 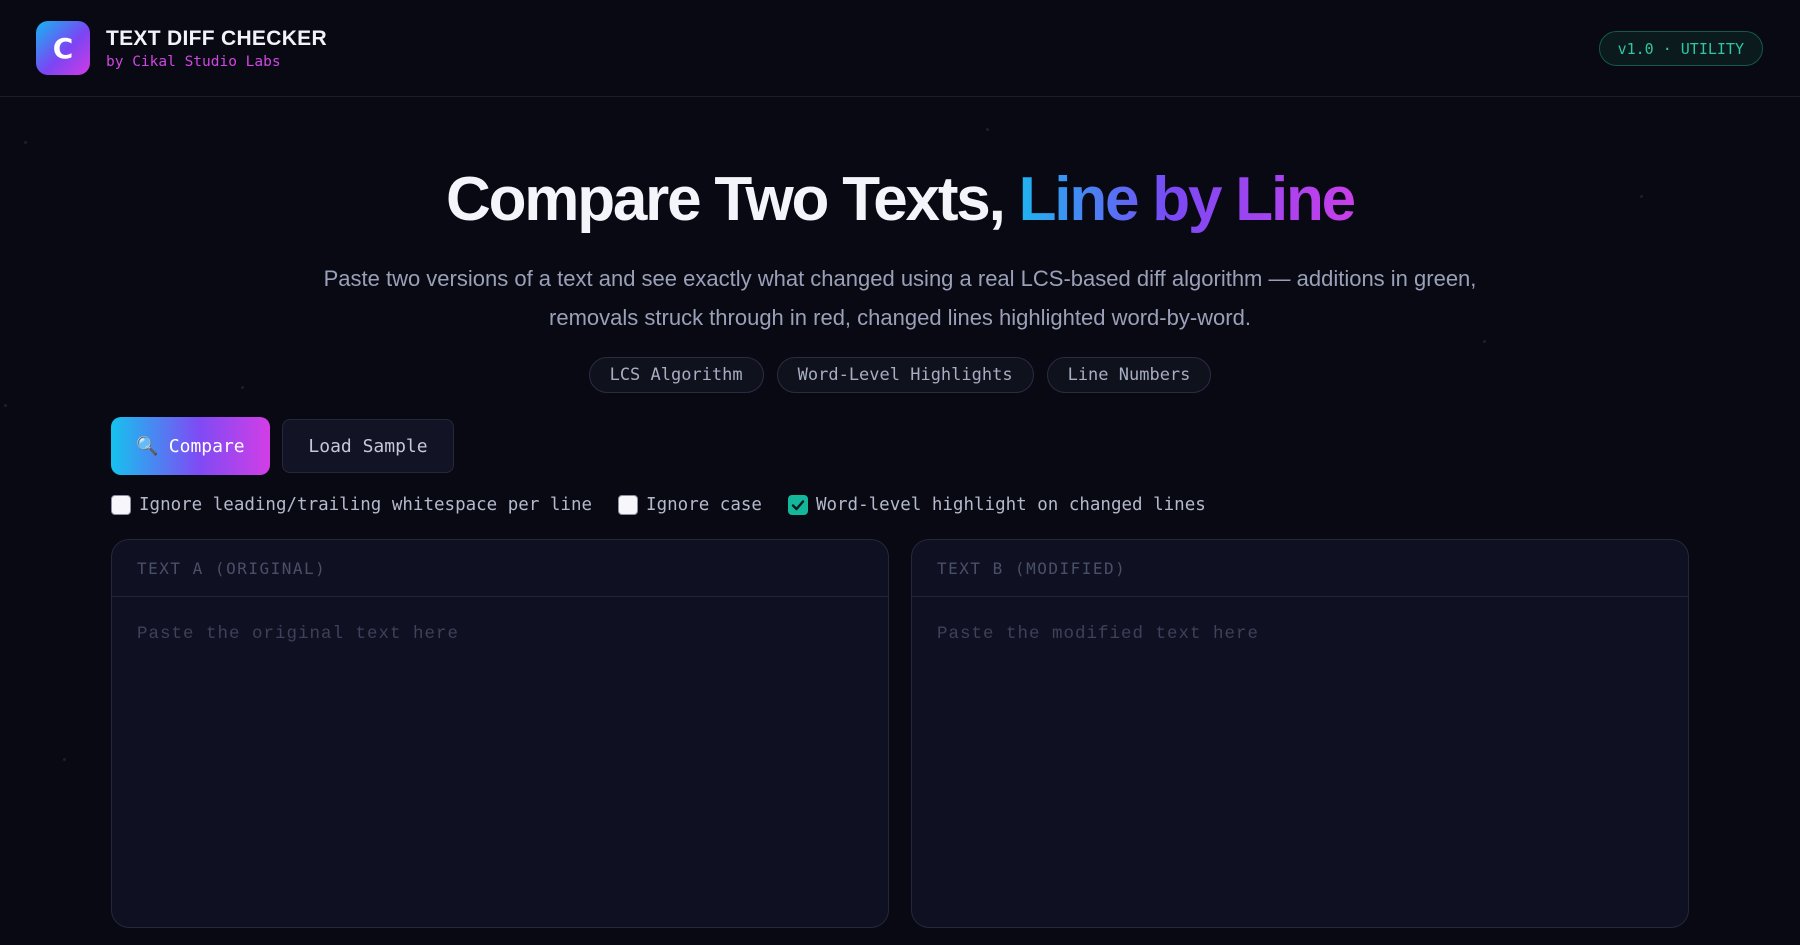 I want to click on compare-button-label: Compare, so click(x=206, y=446).